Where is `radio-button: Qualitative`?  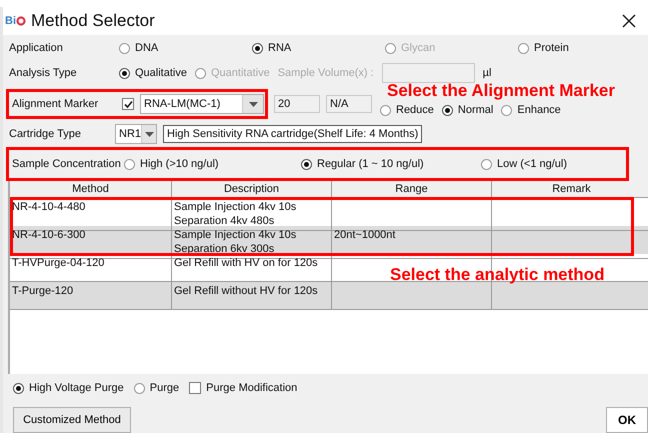
radio-button: Qualitative is located at coordinates (153, 73).